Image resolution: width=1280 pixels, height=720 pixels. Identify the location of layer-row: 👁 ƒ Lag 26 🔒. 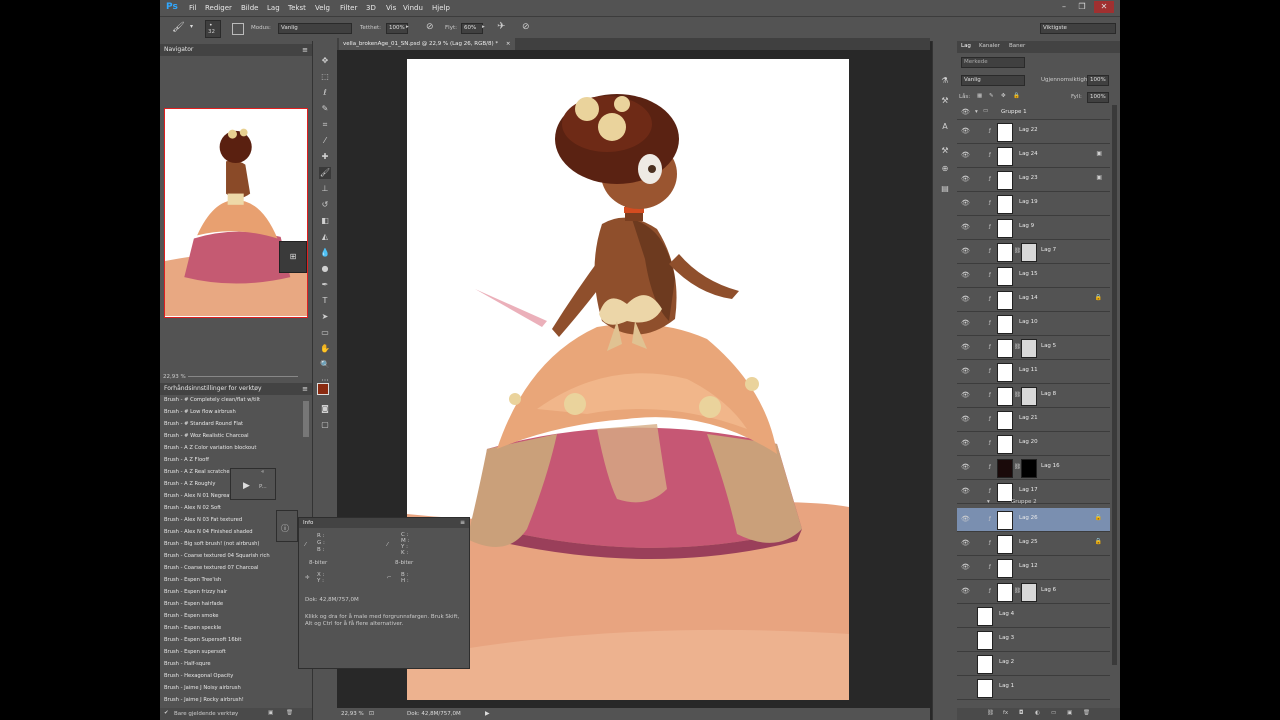
(1033, 520).